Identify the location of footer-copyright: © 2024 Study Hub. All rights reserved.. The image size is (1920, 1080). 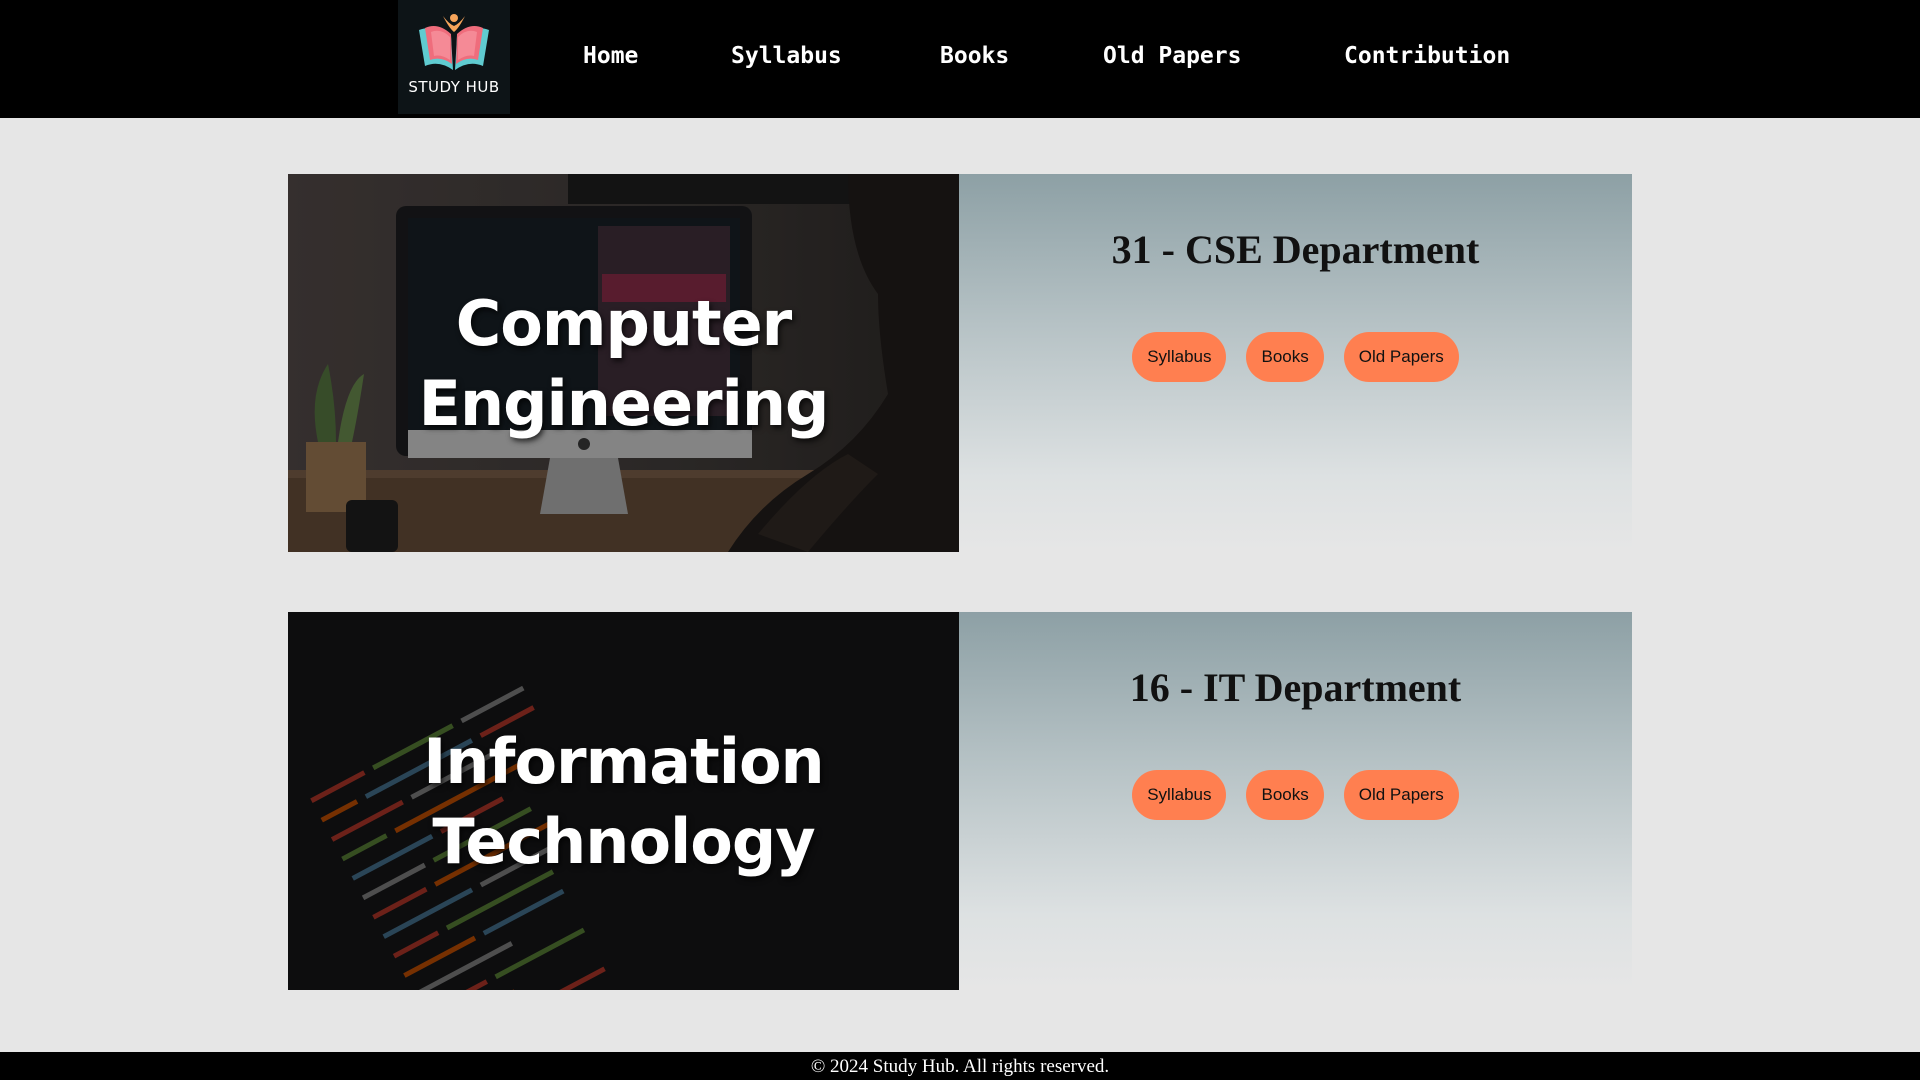
(960, 1066).